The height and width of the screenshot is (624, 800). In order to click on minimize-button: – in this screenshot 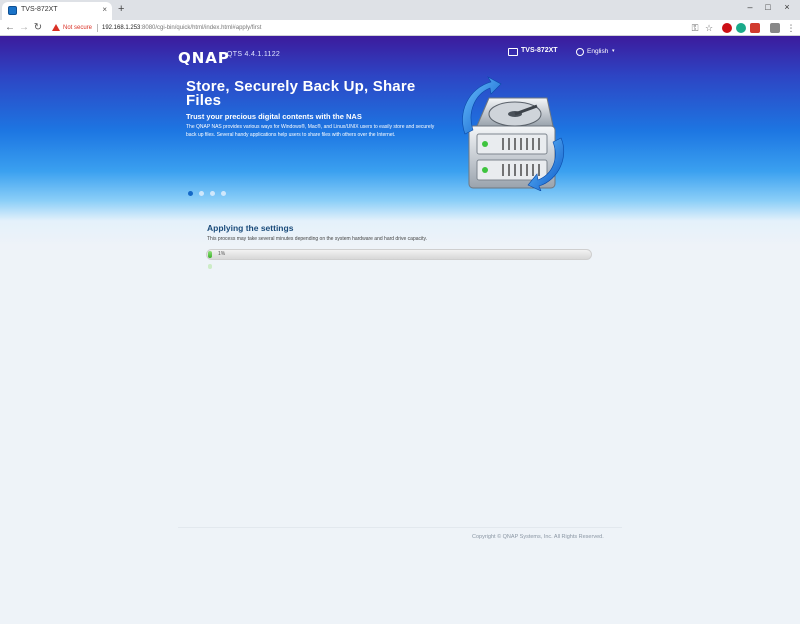, I will do `click(750, 7)`.